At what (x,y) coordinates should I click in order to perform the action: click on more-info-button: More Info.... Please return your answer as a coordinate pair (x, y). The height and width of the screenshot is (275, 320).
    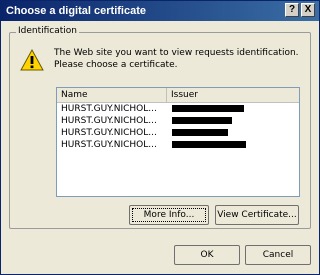
    Looking at the image, I should click on (169, 215).